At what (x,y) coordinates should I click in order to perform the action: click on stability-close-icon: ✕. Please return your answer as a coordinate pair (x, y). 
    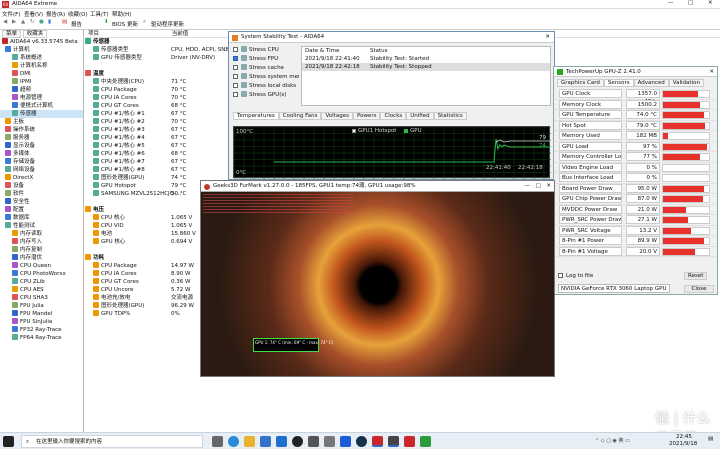
    Looking at the image, I should click on (547, 37).